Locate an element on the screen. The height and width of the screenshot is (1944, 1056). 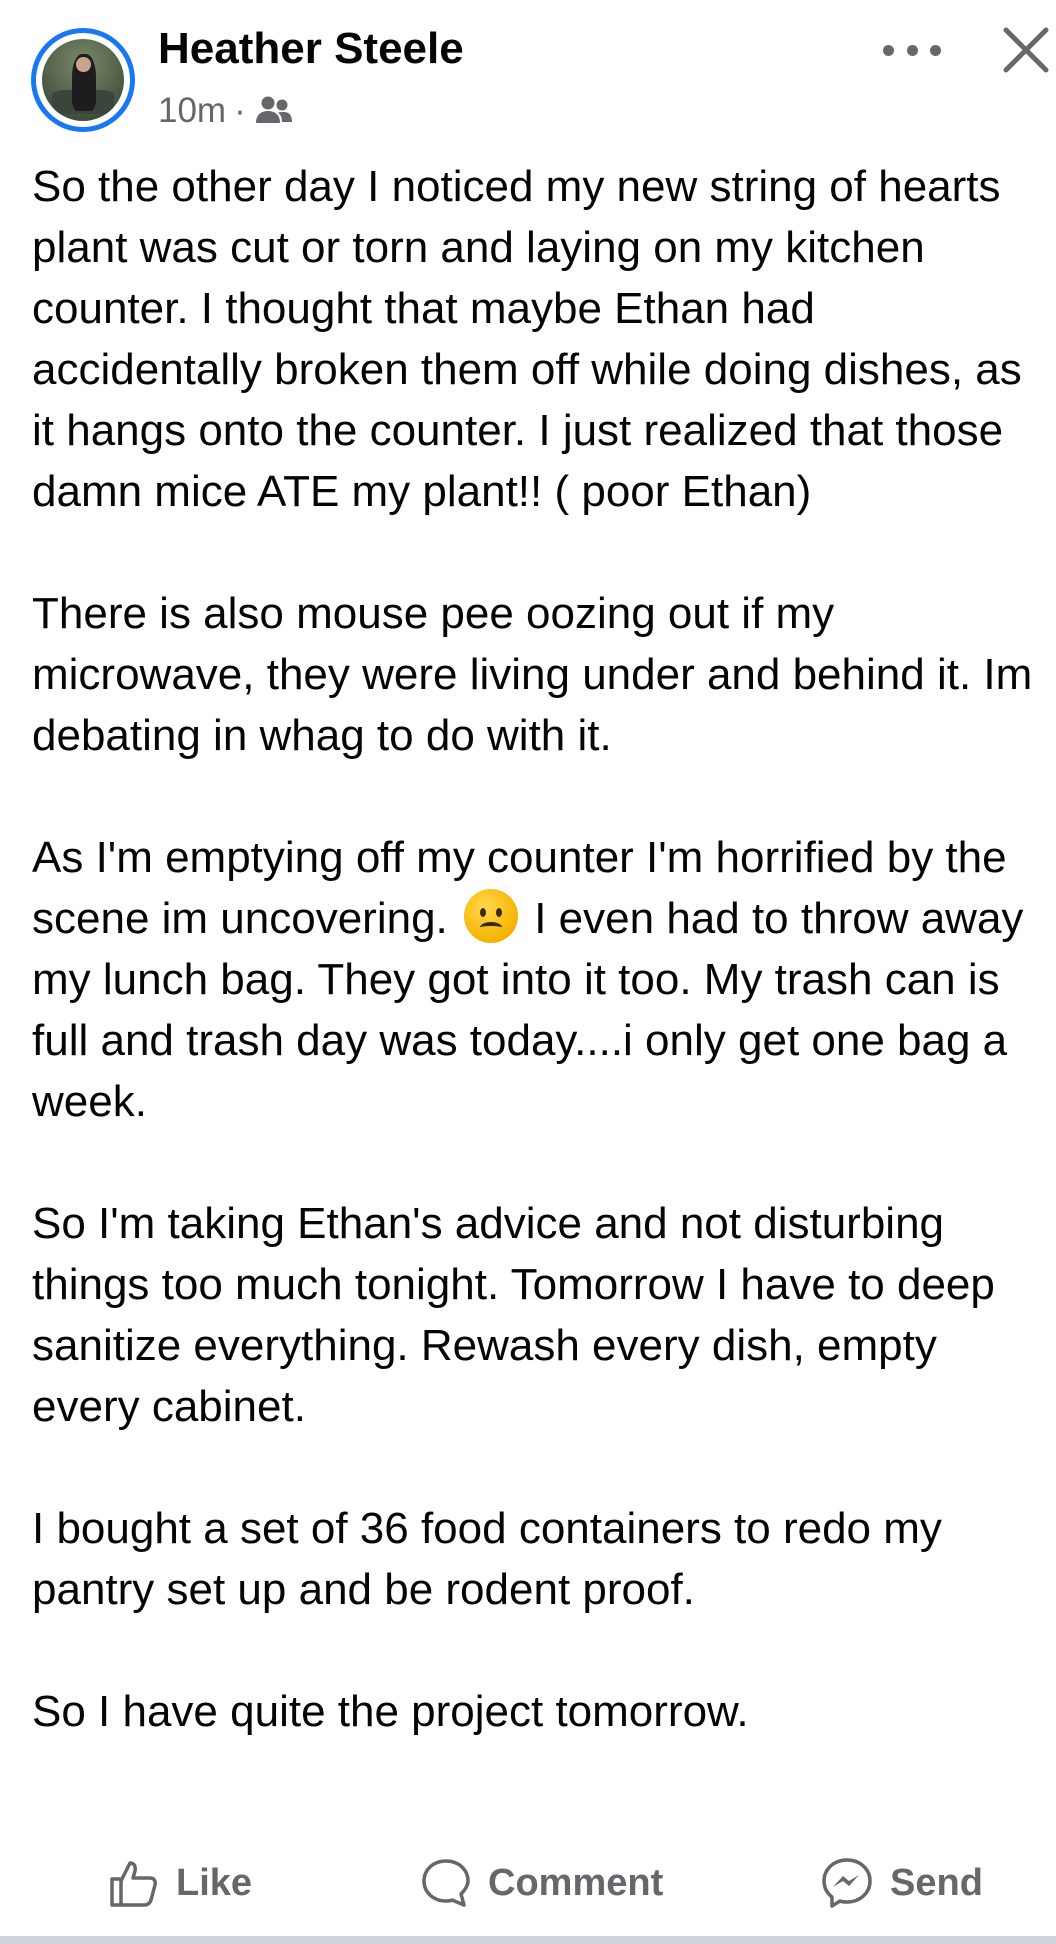
post-meta: 10m · is located at coordinates (226, 111).